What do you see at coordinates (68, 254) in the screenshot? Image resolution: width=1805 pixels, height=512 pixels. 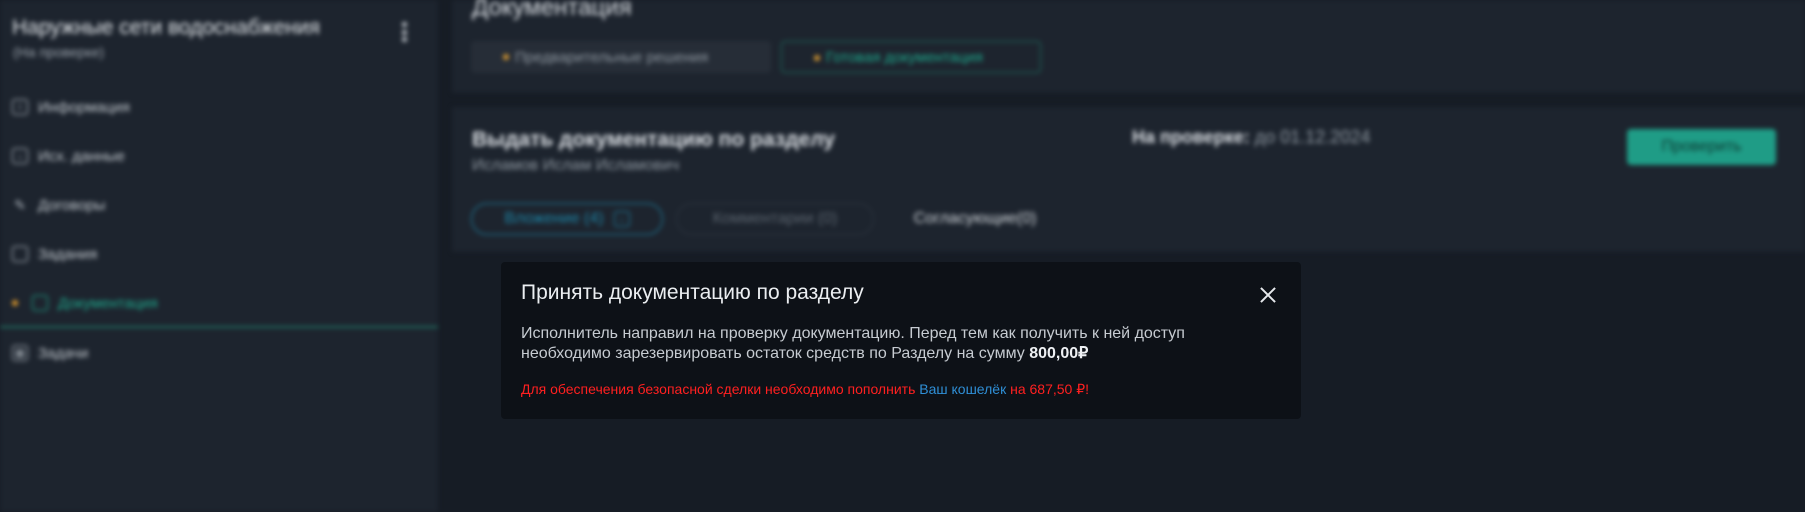 I see `sidebar-item-label: Задания` at bounding box center [68, 254].